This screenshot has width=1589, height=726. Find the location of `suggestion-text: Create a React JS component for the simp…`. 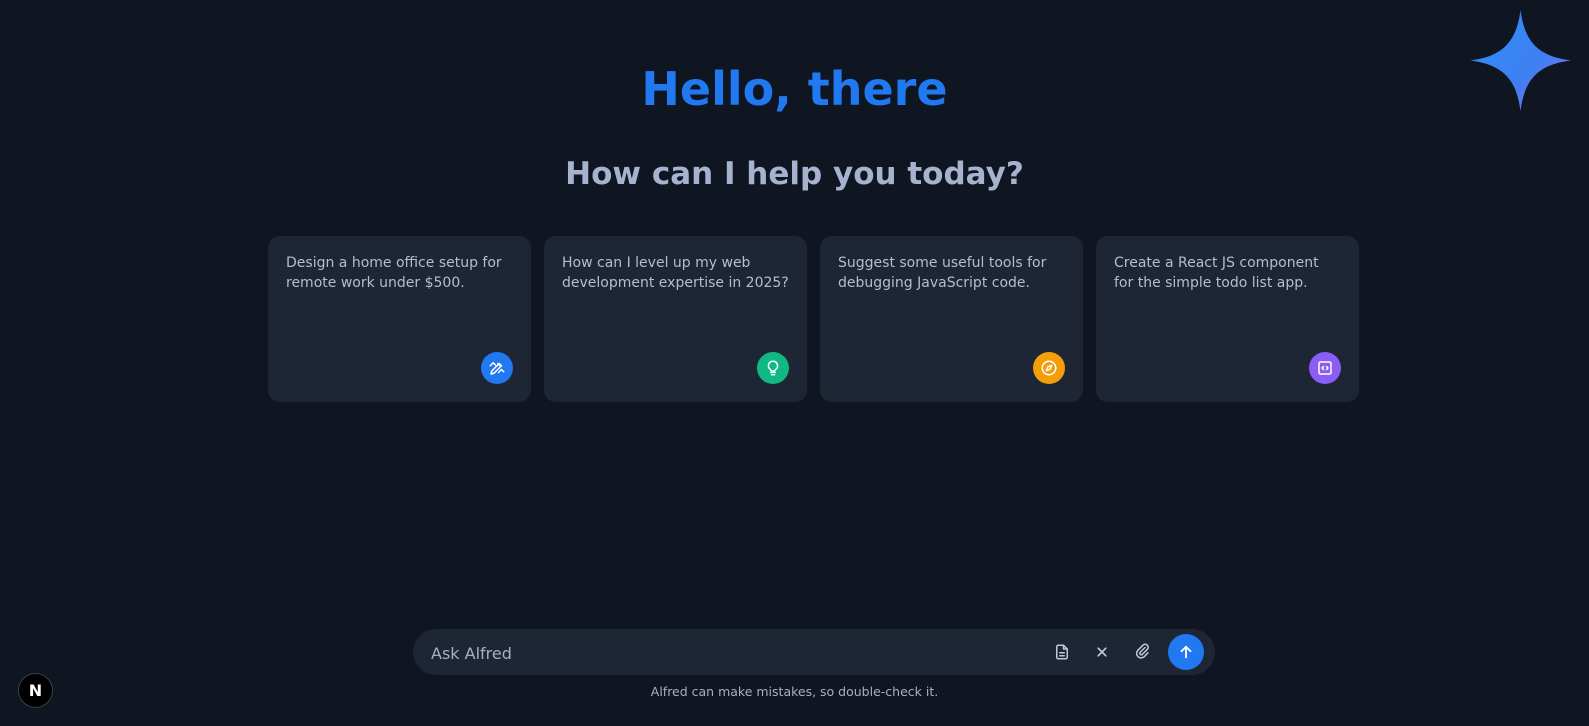

suggestion-text: Create a React JS component for the simp… is located at coordinates (1216, 273).